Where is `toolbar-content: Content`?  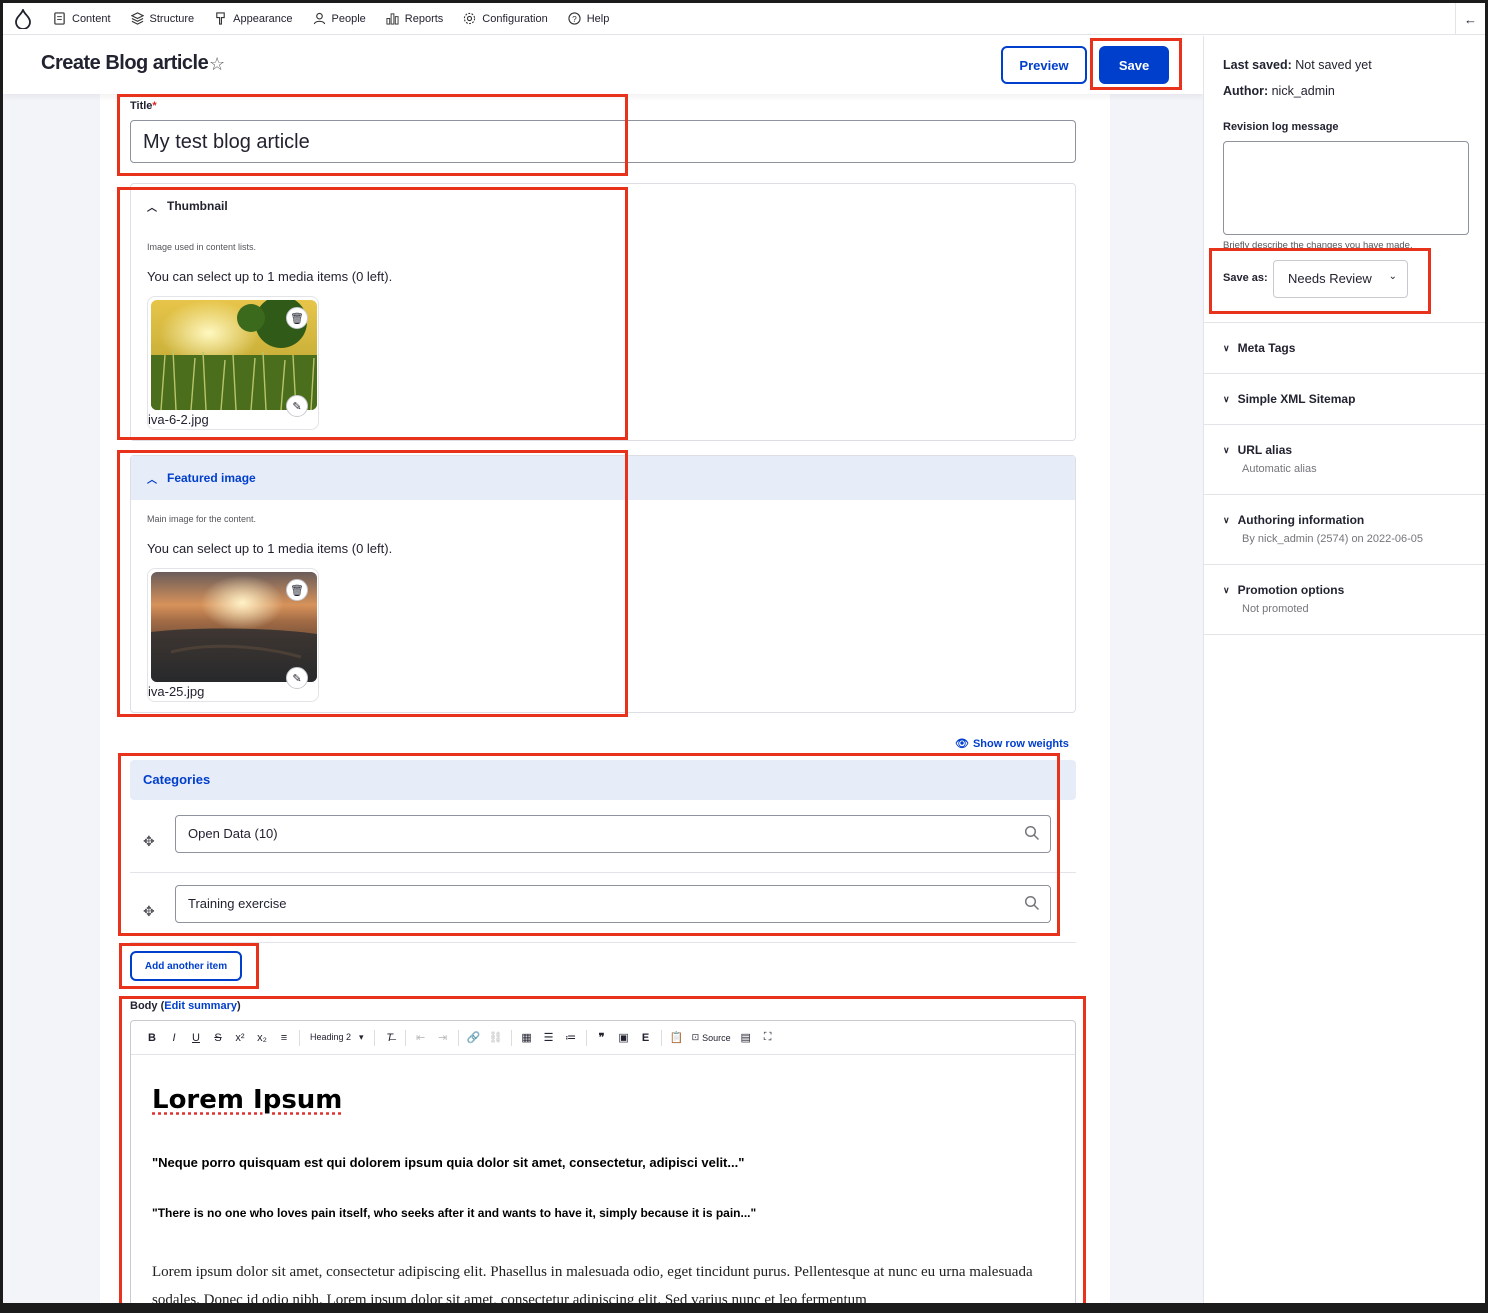
toolbar-content: Content is located at coordinates (82, 19).